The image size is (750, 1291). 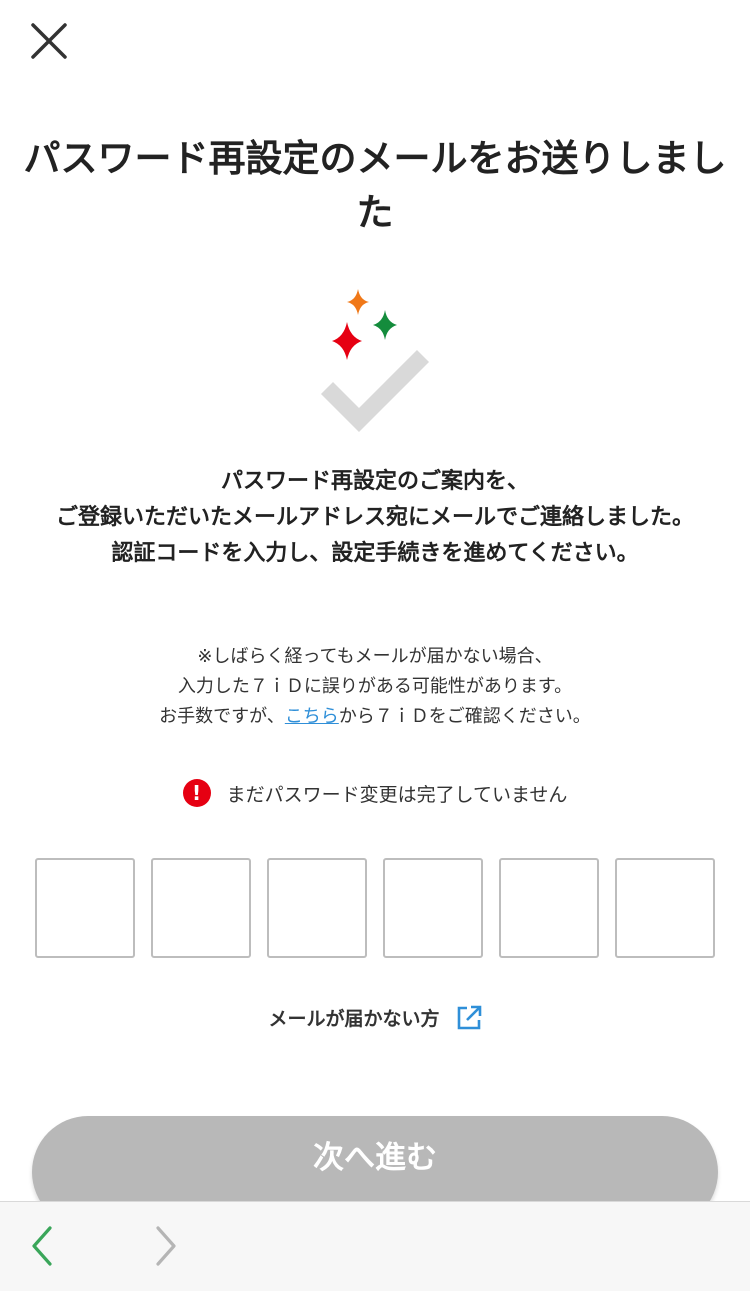 What do you see at coordinates (196, 793) in the screenshot?
I see `exclamation-icon: !` at bounding box center [196, 793].